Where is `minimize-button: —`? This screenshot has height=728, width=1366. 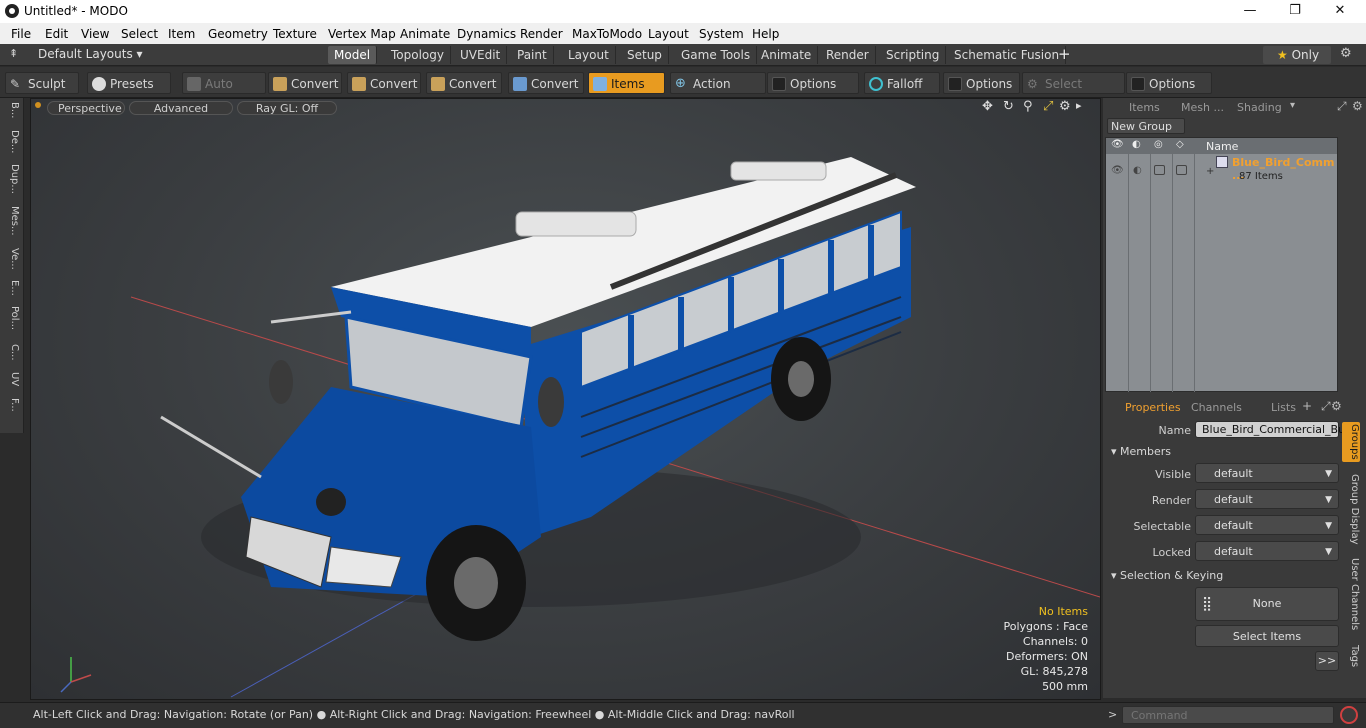 minimize-button: — is located at coordinates (1250, 11).